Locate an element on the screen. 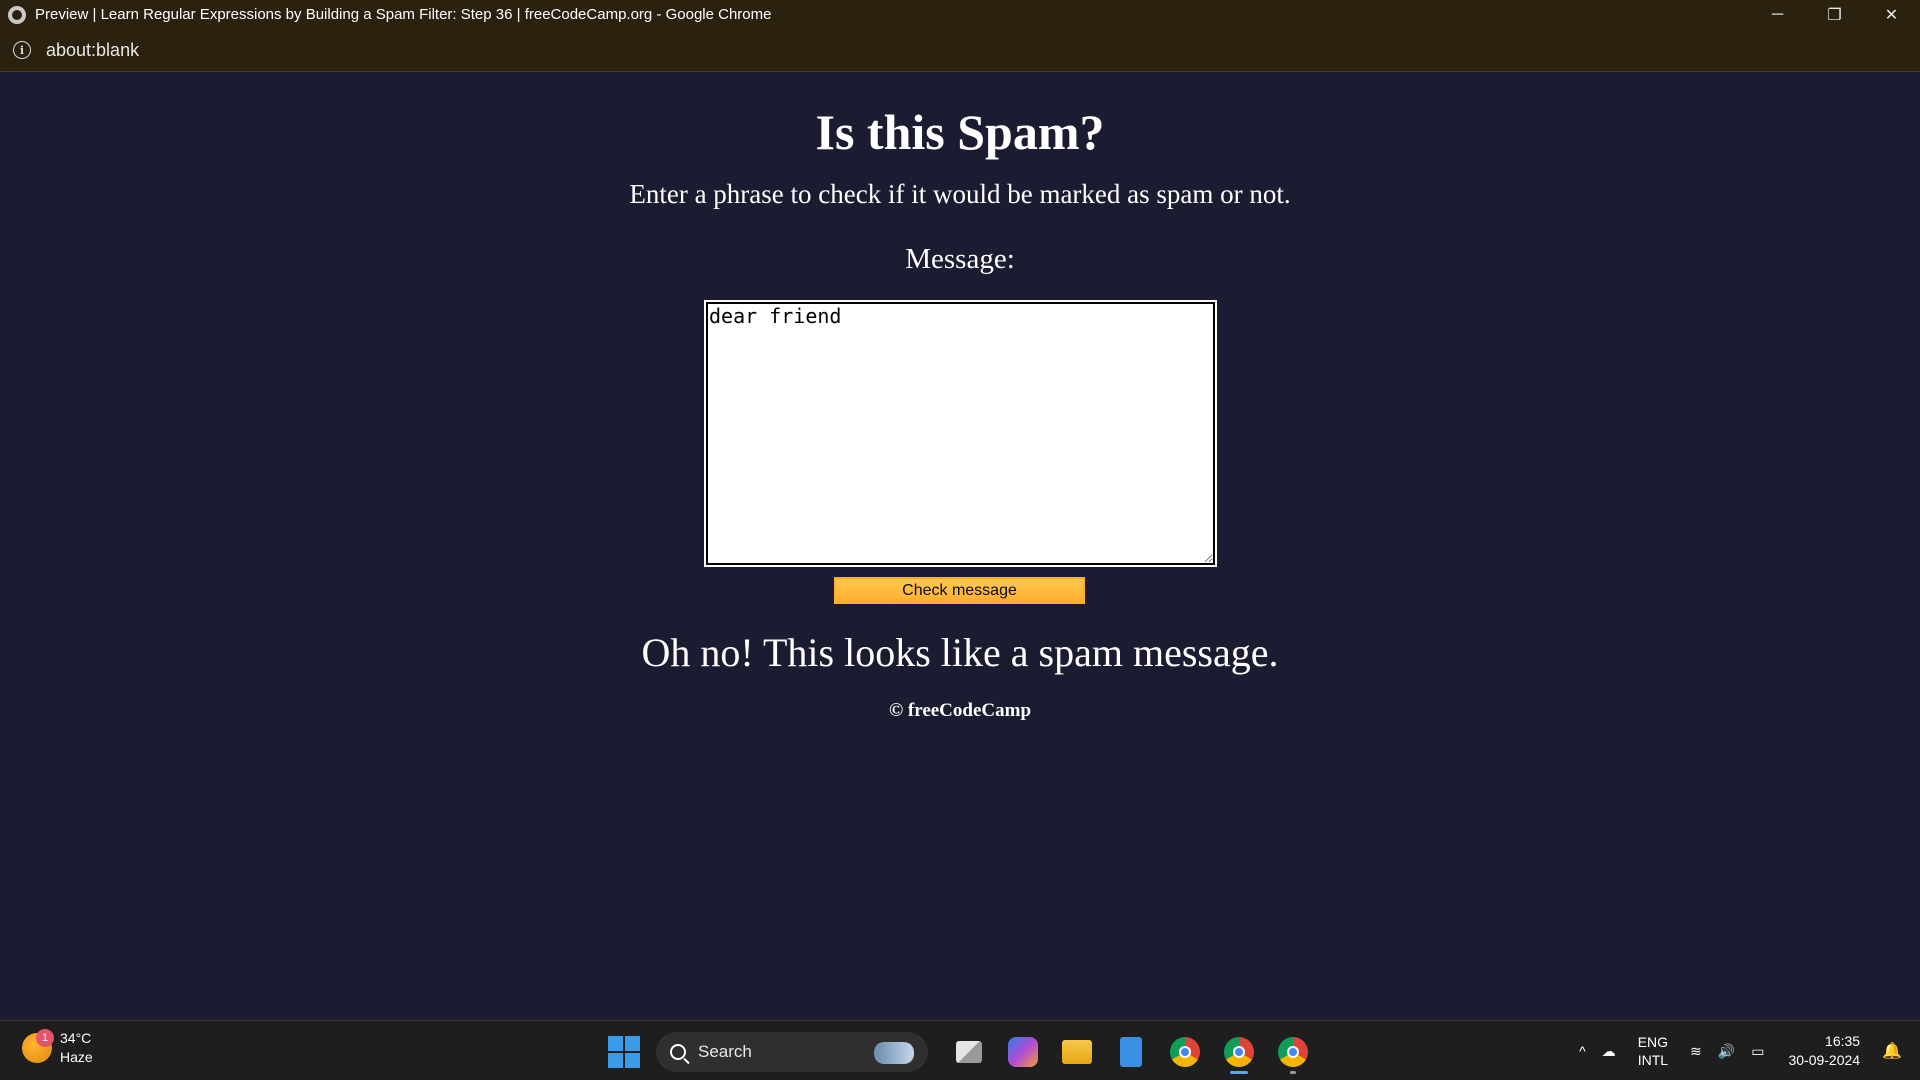 This screenshot has width=1920, height=1080. weather-icon: 1 is located at coordinates (38, 1046).